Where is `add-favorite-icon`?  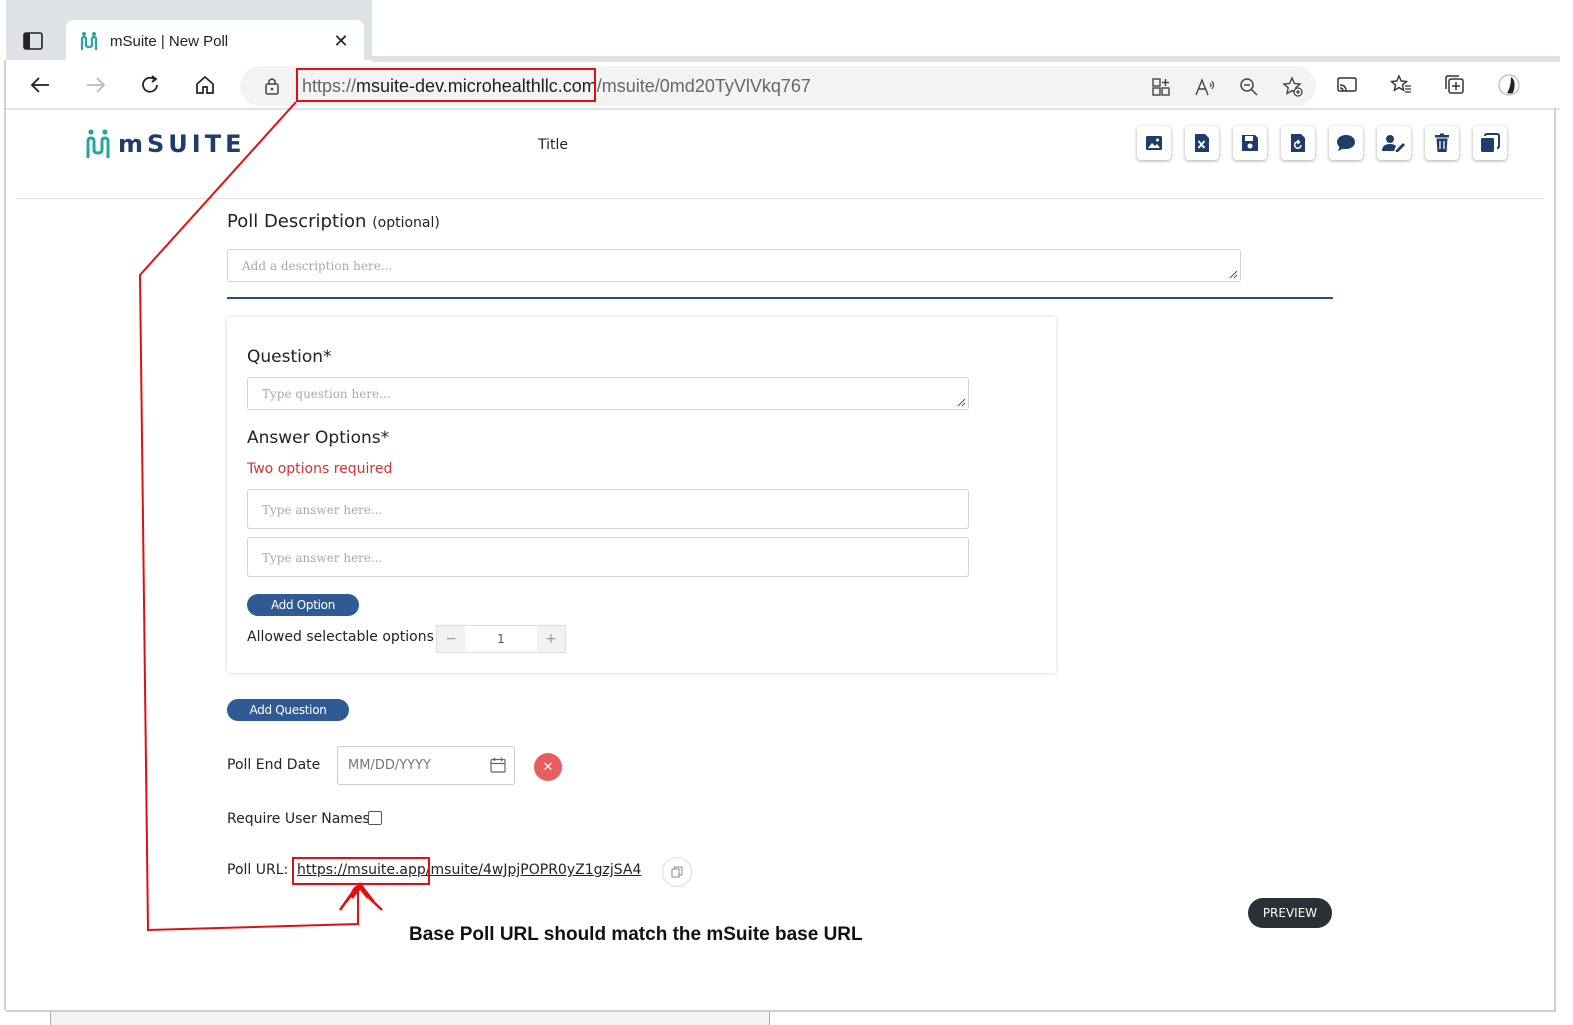 add-favorite-icon is located at coordinates (1293, 87).